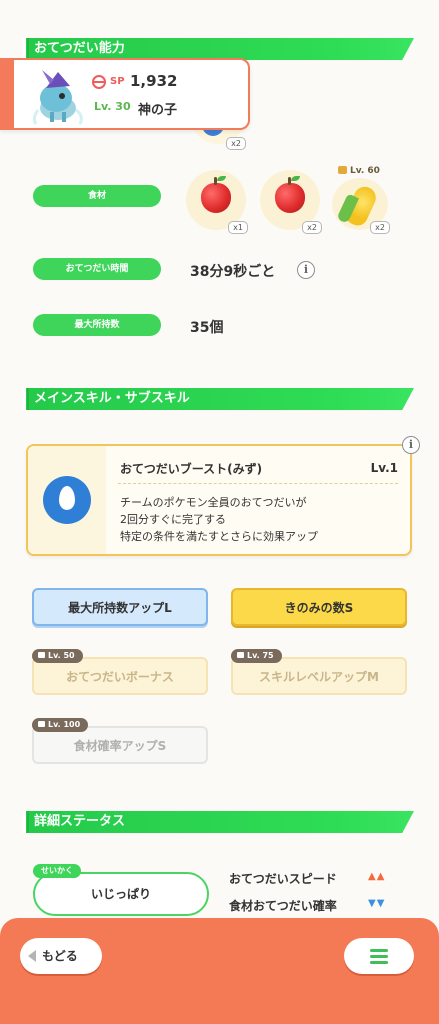 Image resolution: width=439 pixels, height=1024 pixels. I want to click on menu-button, so click(379, 956).